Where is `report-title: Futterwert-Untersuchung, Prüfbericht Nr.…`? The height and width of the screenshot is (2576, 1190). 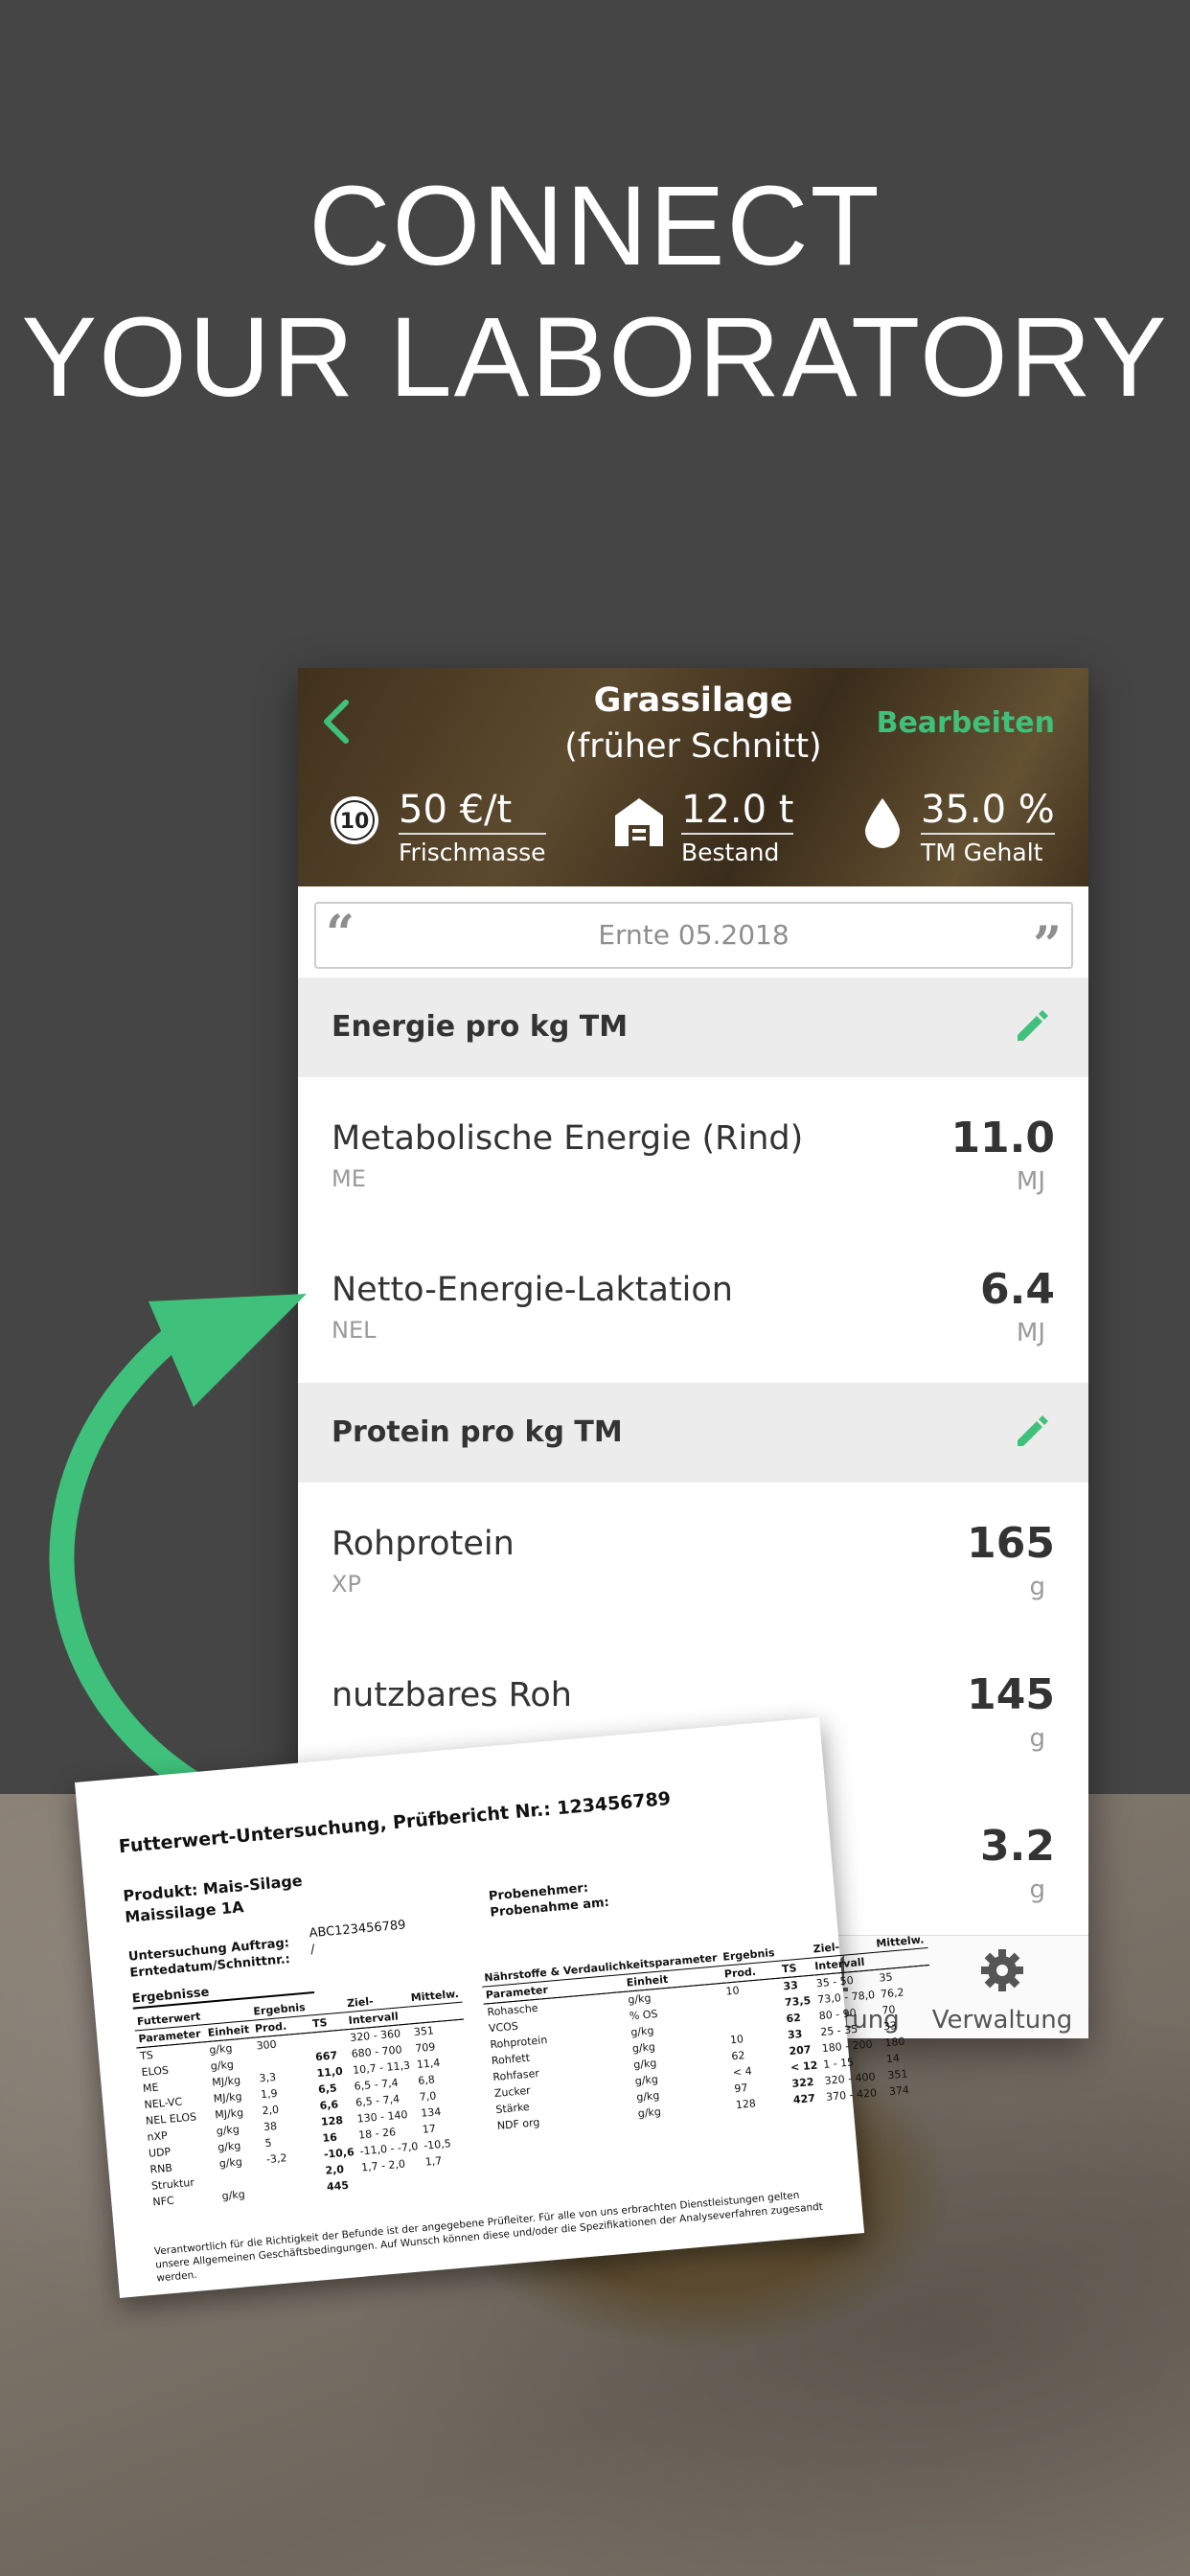 report-title: Futterwert-Untersuchung, Prüfbericht Nr.… is located at coordinates (395, 1822).